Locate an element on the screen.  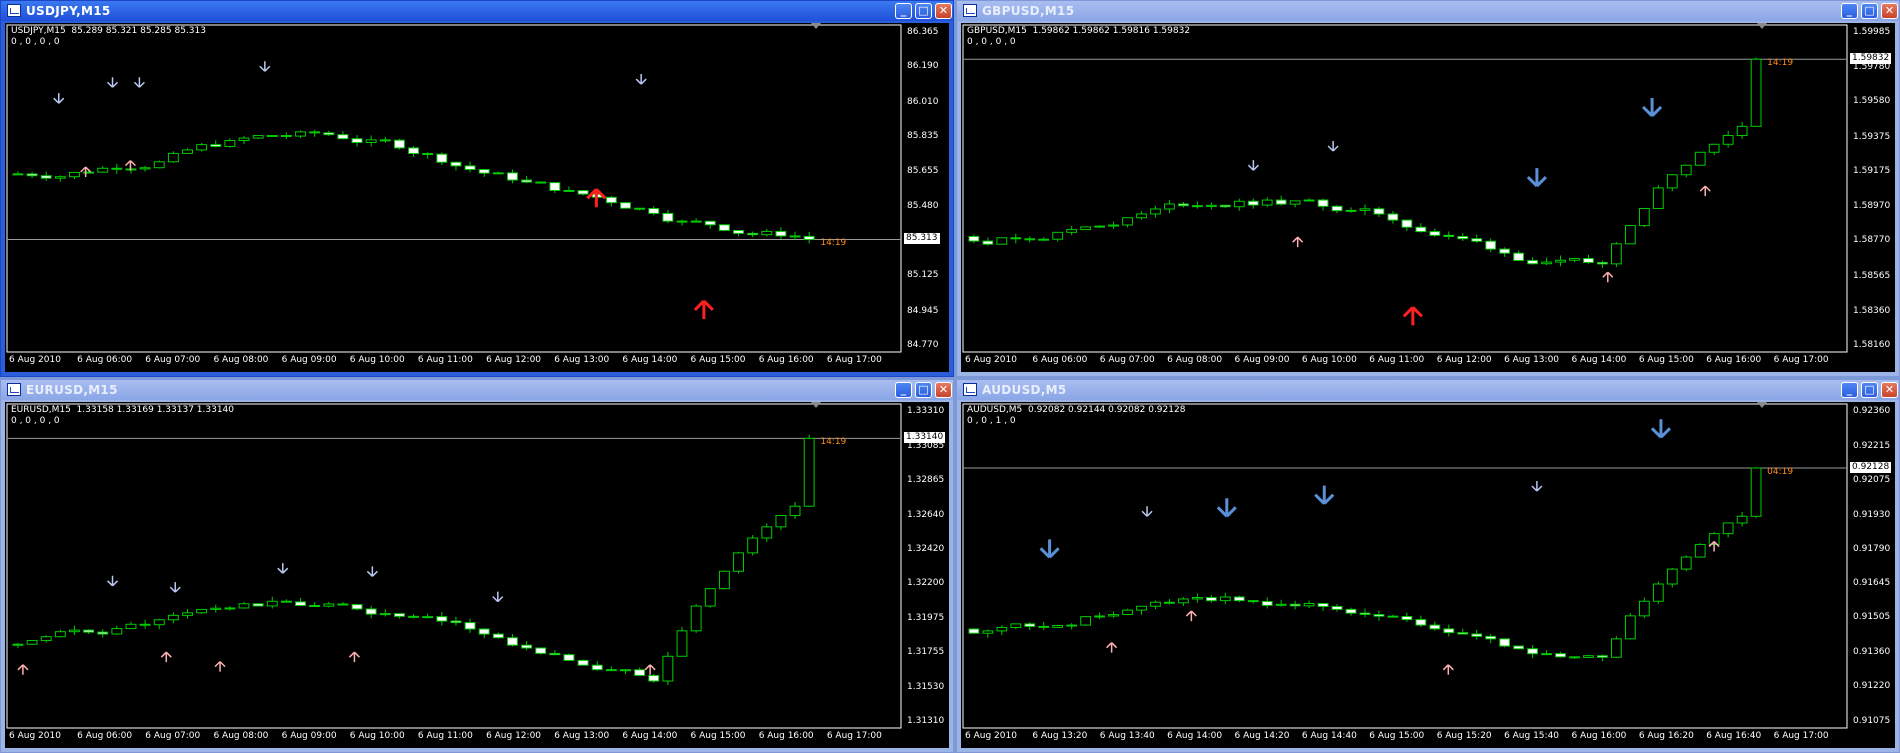
x-axis-tick-label: 6 Aug 06:00 is located at coordinates (105, 360).